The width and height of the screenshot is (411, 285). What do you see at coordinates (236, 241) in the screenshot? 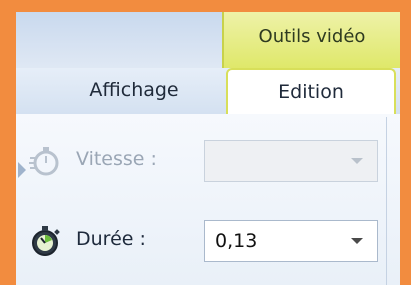
I see `duration-value: 0,13` at bounding box center [236, 241].